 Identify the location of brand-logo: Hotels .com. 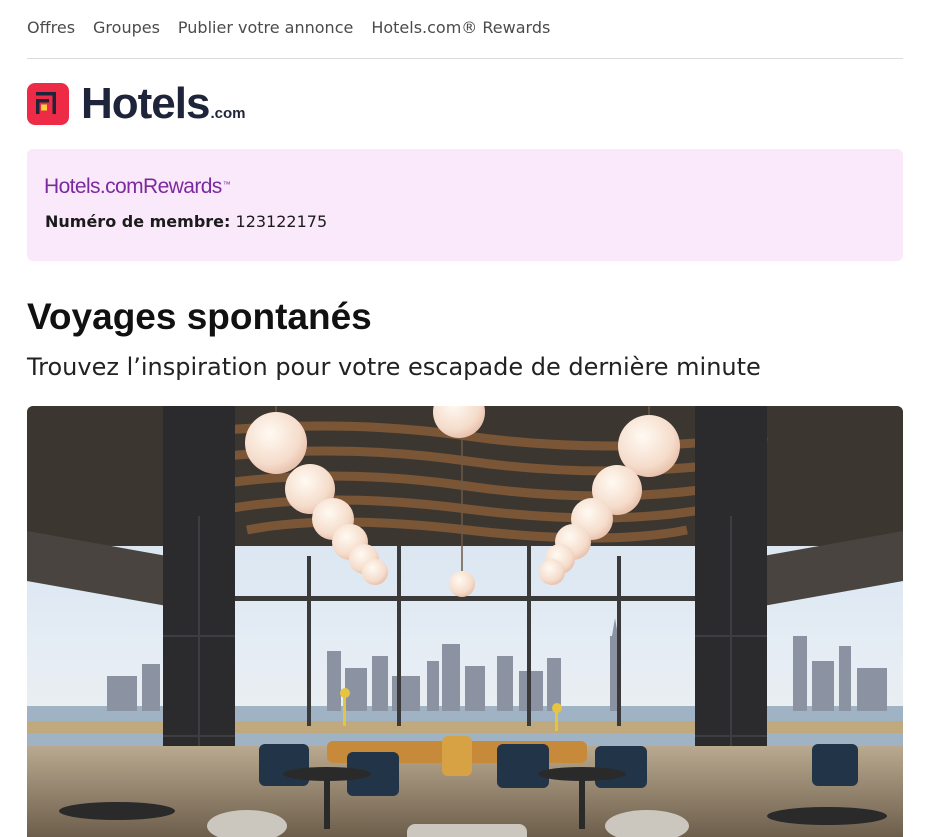
(136, 104).